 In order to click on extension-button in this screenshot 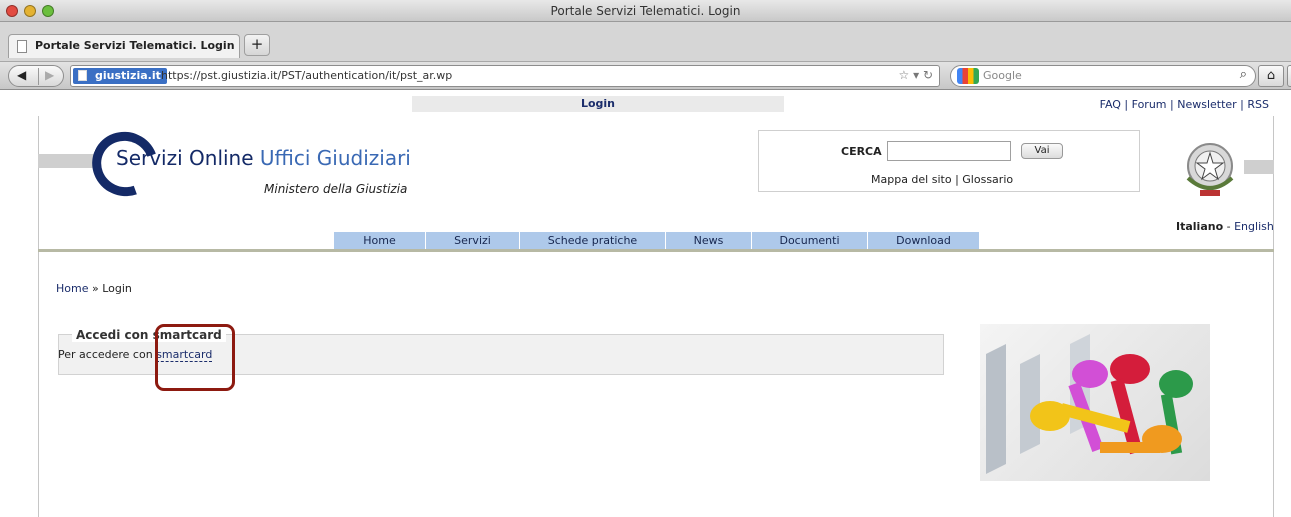, I will do `click(1289, 76)`.